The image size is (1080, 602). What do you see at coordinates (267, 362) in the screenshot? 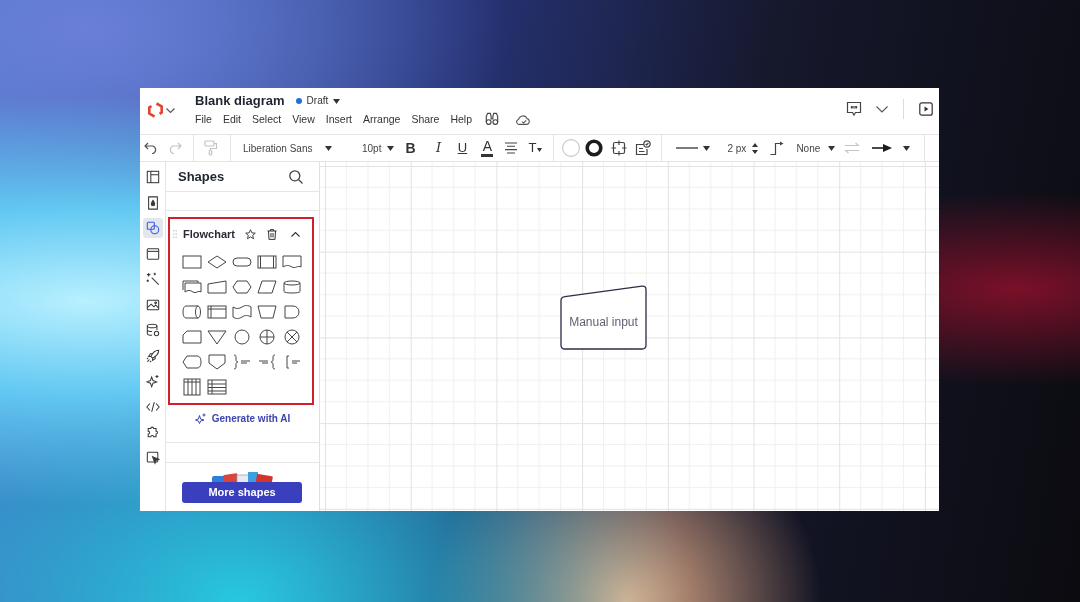
I see `left-brace-icon` at bounding box center [267, 362].